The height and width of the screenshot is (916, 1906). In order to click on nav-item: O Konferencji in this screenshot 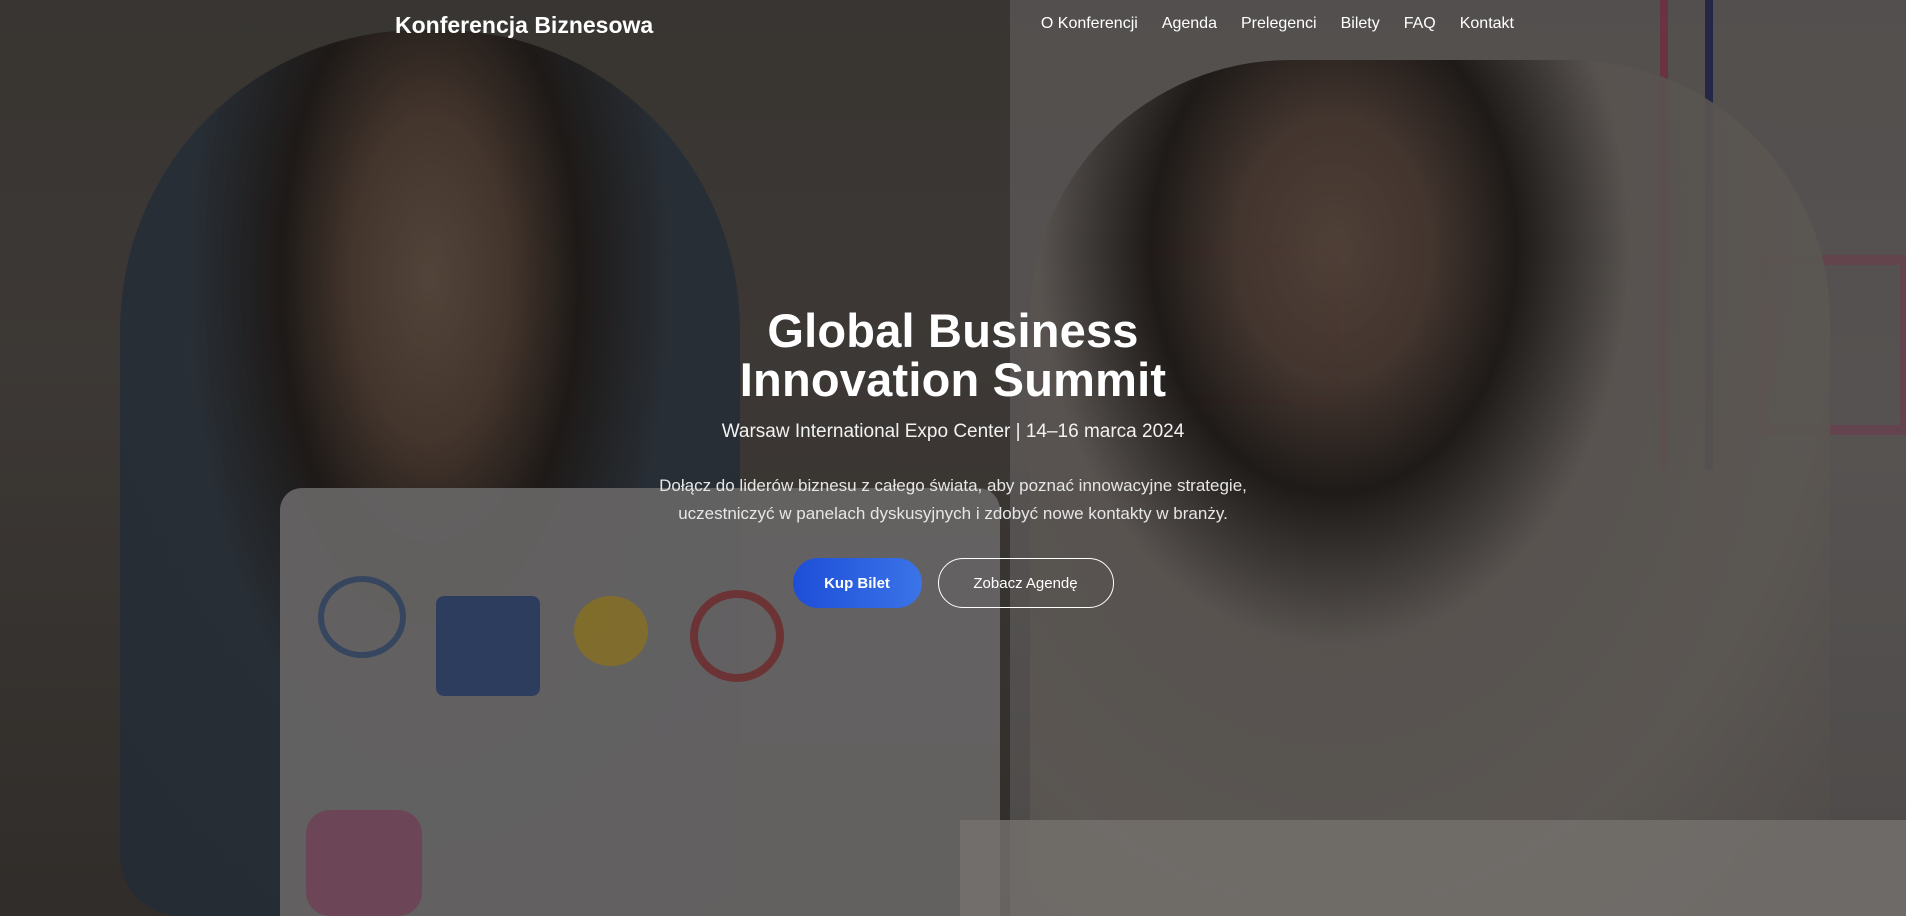, I will do `click(1089, 24)`.